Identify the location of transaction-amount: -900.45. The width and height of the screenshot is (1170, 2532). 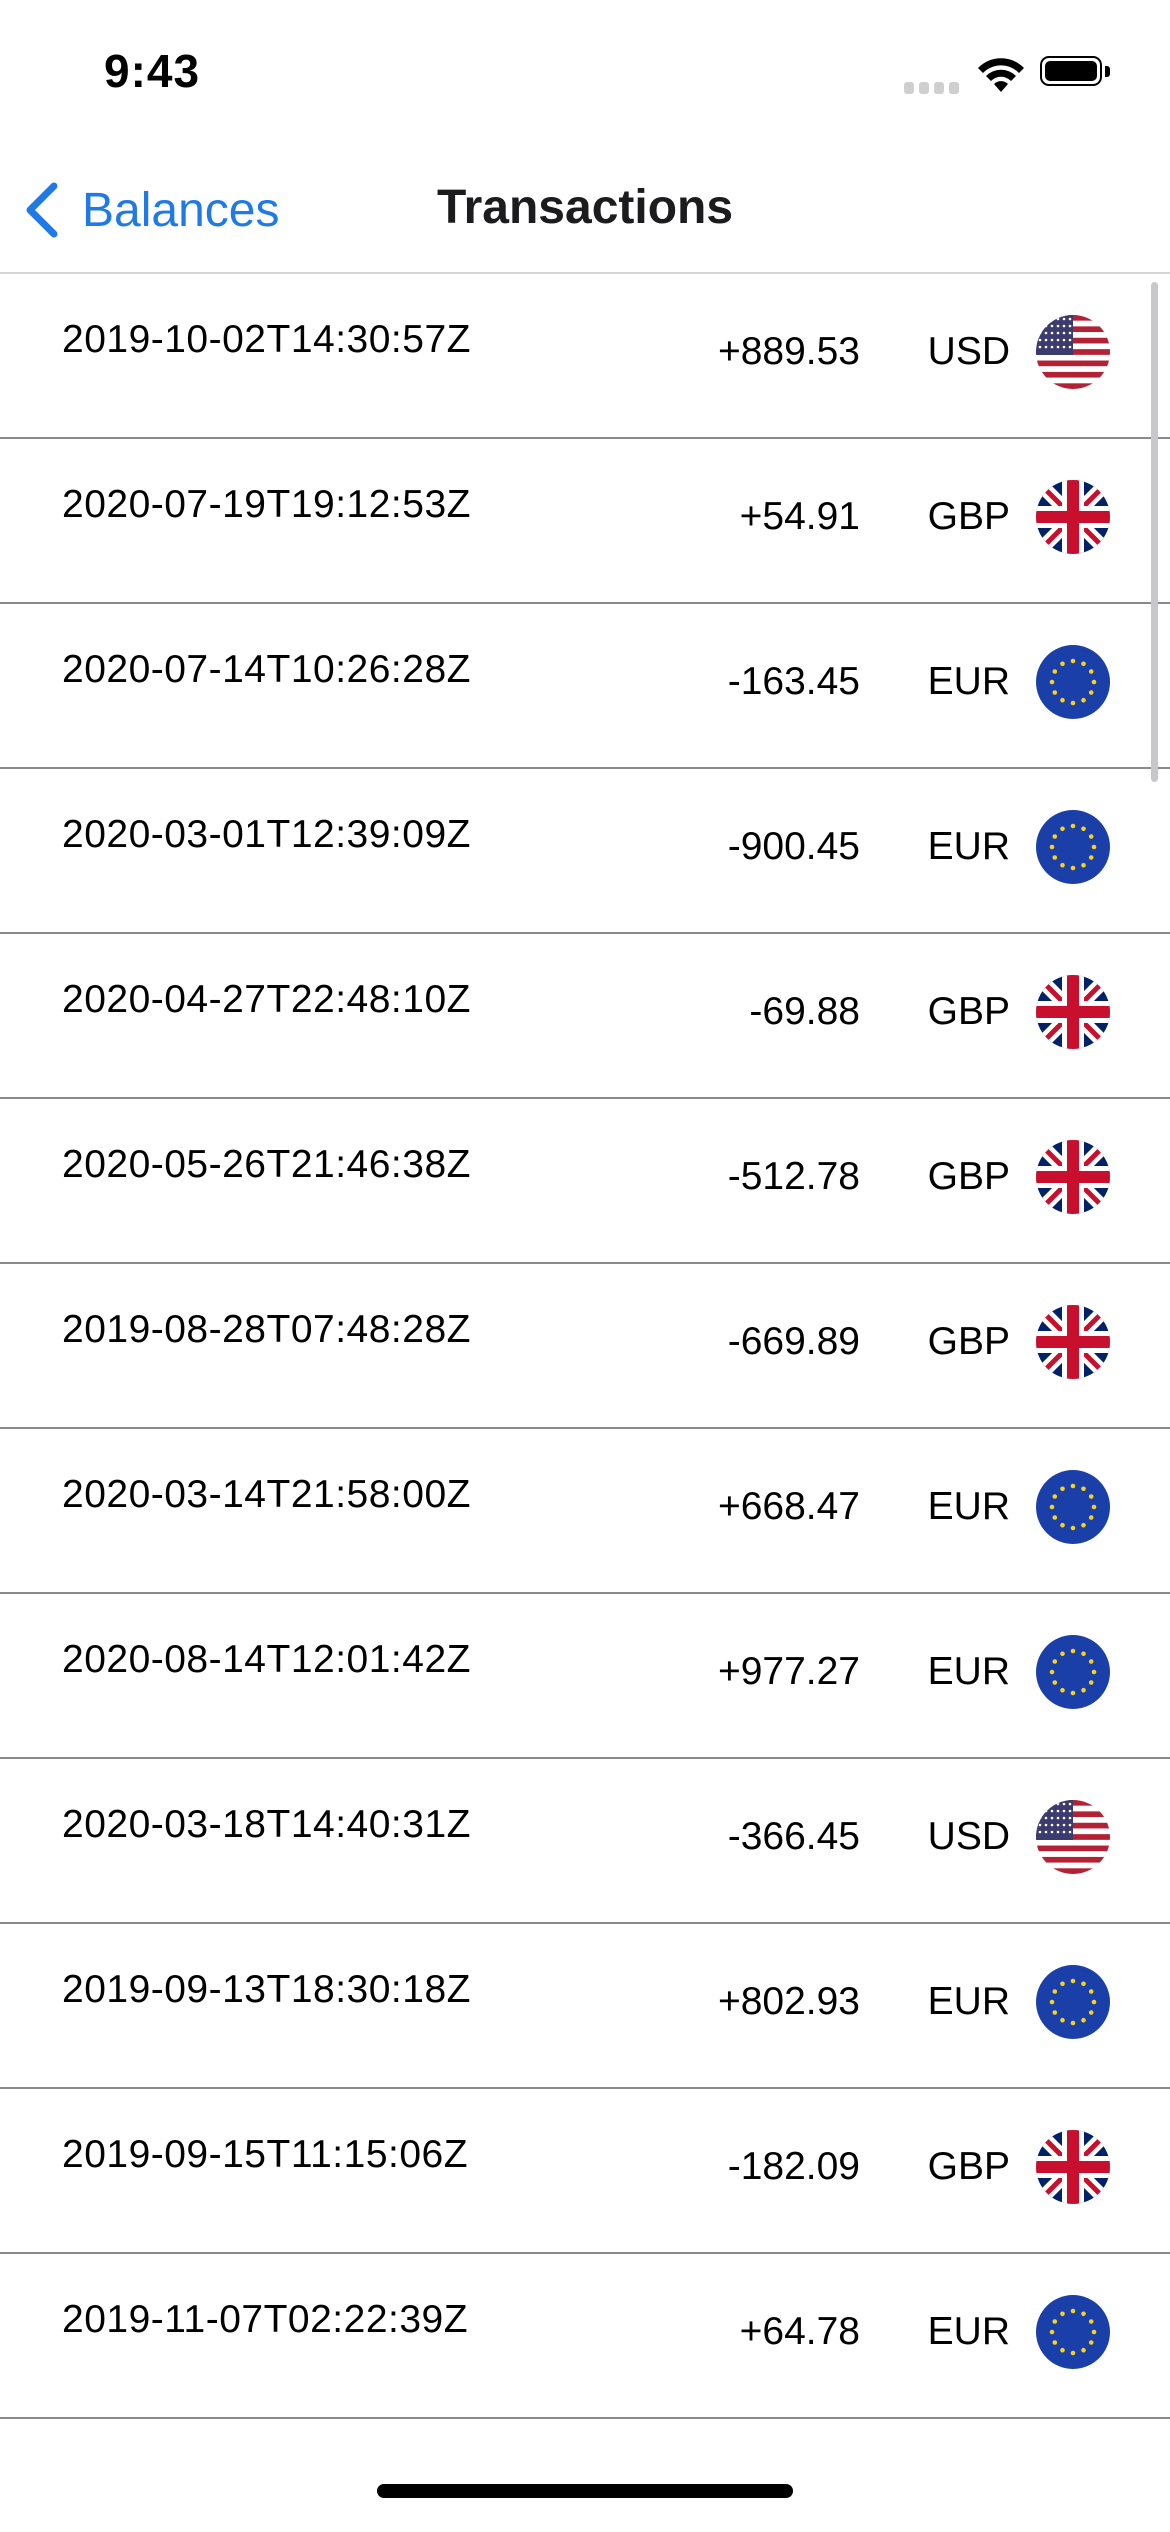
(793, 846).